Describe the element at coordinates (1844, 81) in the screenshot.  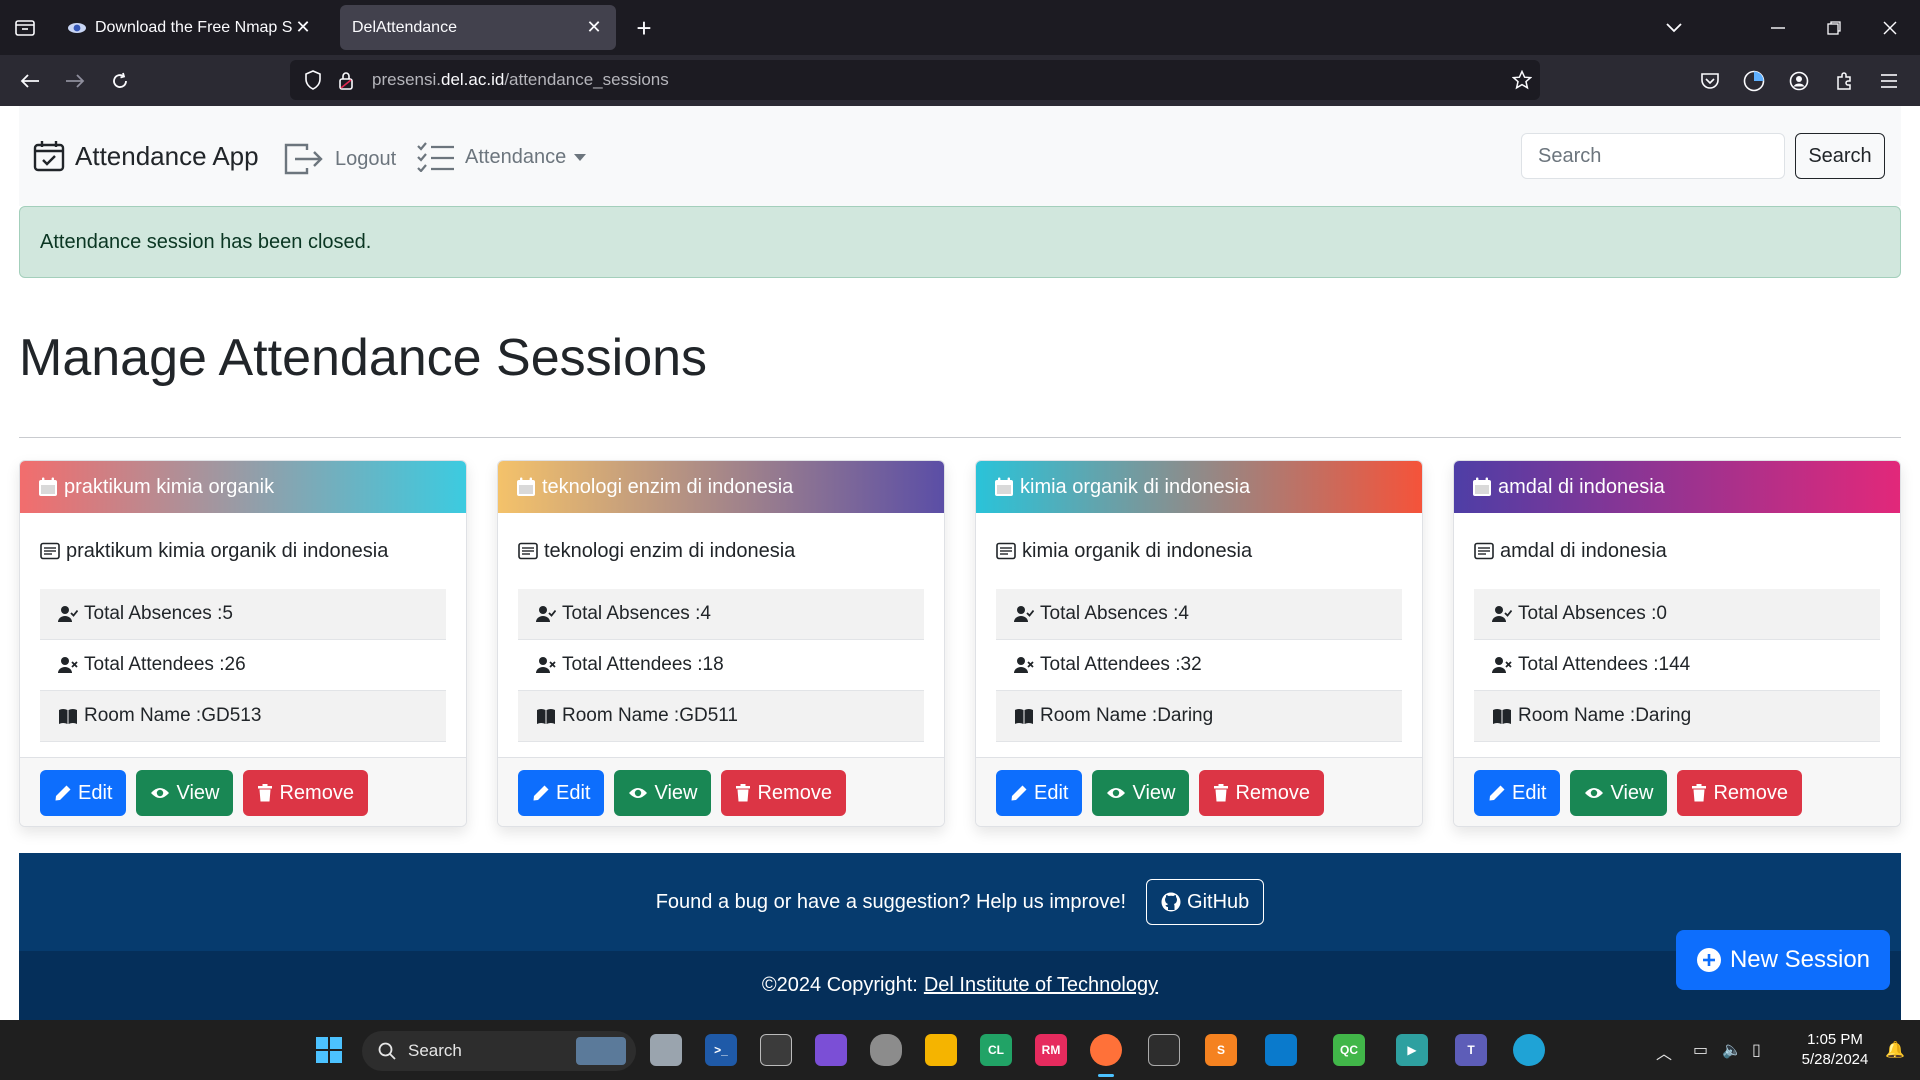
I see `extensions-icon` at that location.